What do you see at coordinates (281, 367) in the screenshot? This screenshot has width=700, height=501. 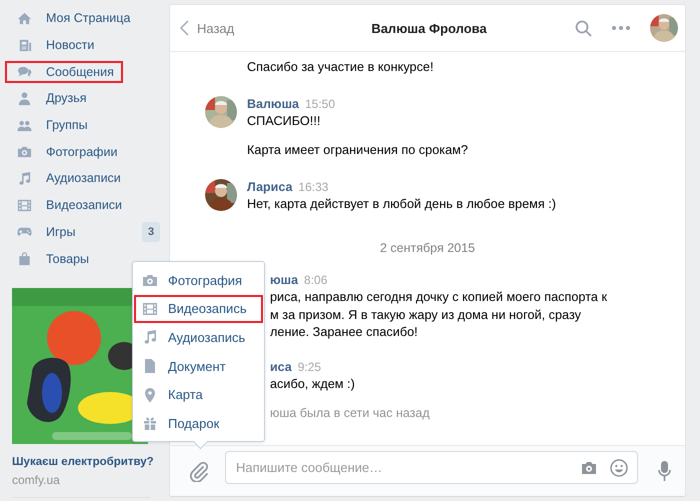 I see `author-name: иса` at bounding box center [281, 367].